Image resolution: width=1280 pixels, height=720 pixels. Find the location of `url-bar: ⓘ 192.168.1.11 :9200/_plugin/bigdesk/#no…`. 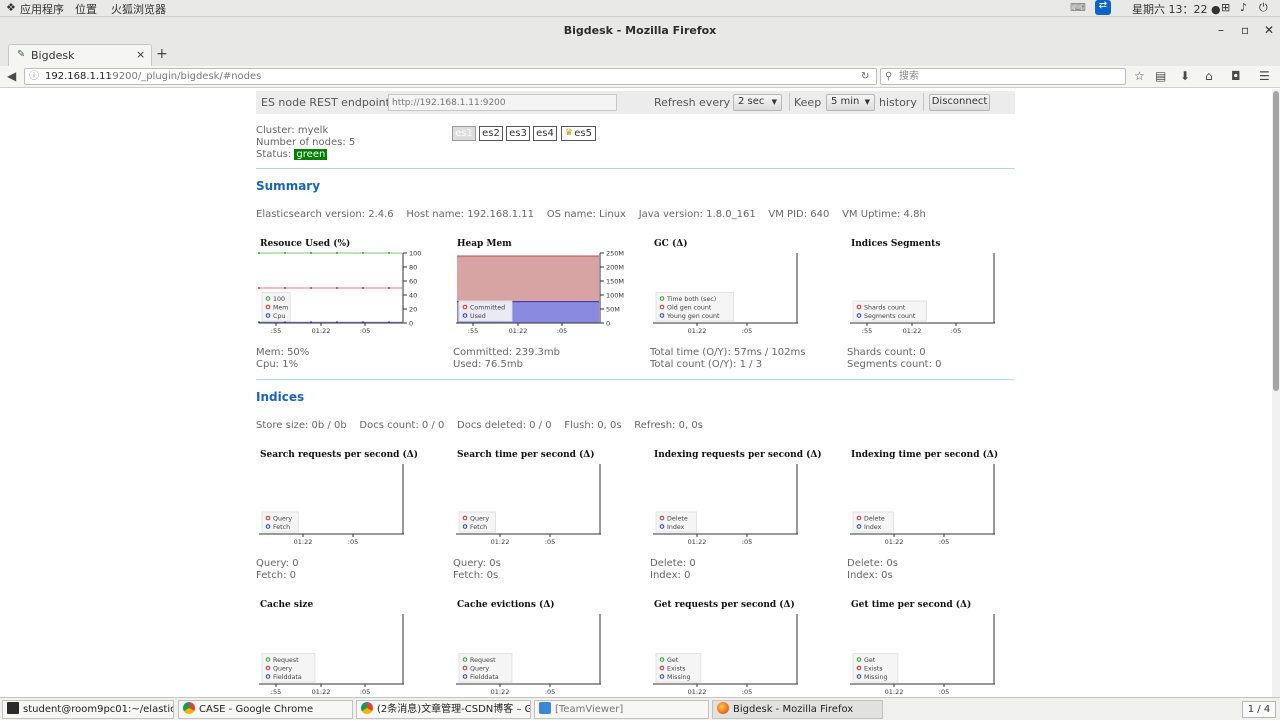

url-bar: ⓘ 192.168.1.11 :9200/_plugin/bigdesk/#no… is located at coordinates (450, 76).